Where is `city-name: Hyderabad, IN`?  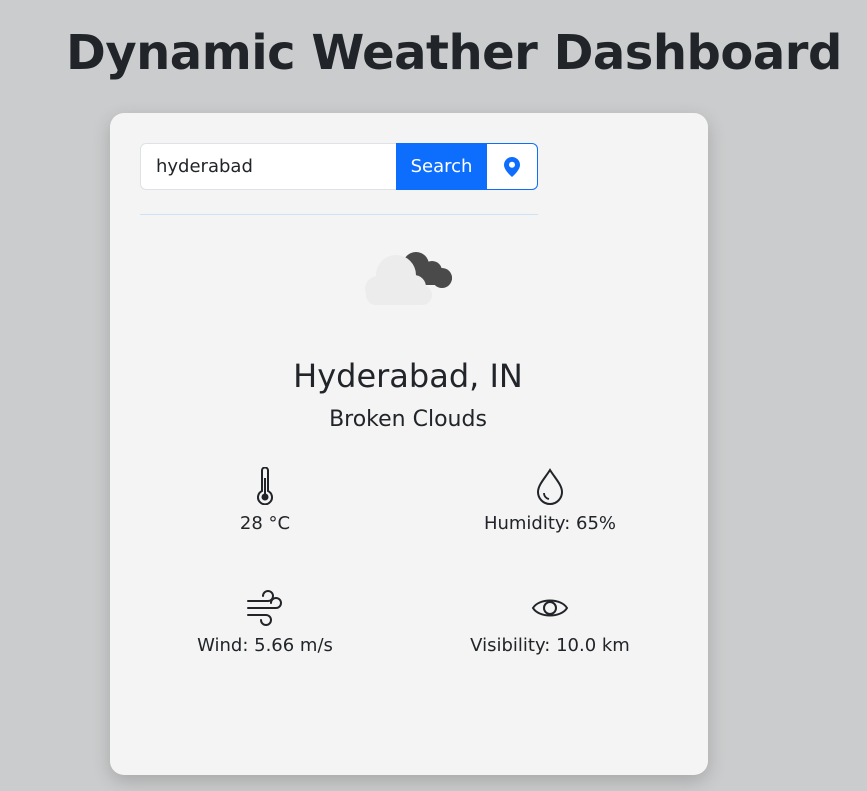
city-name: Hyderabad, IN is located at coordinates (408, 376).